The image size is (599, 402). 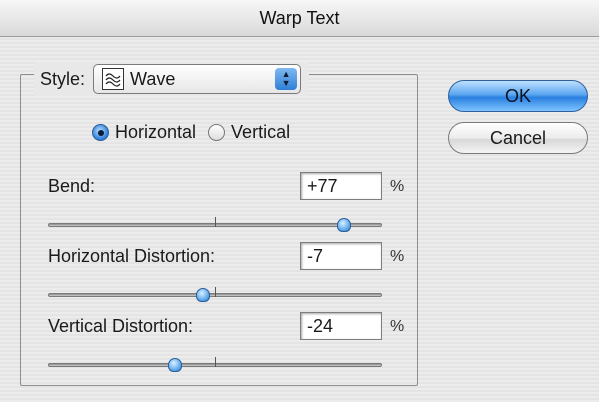 I want to click on radio-vertical-label: Vertical, so click(x=260, y=132).